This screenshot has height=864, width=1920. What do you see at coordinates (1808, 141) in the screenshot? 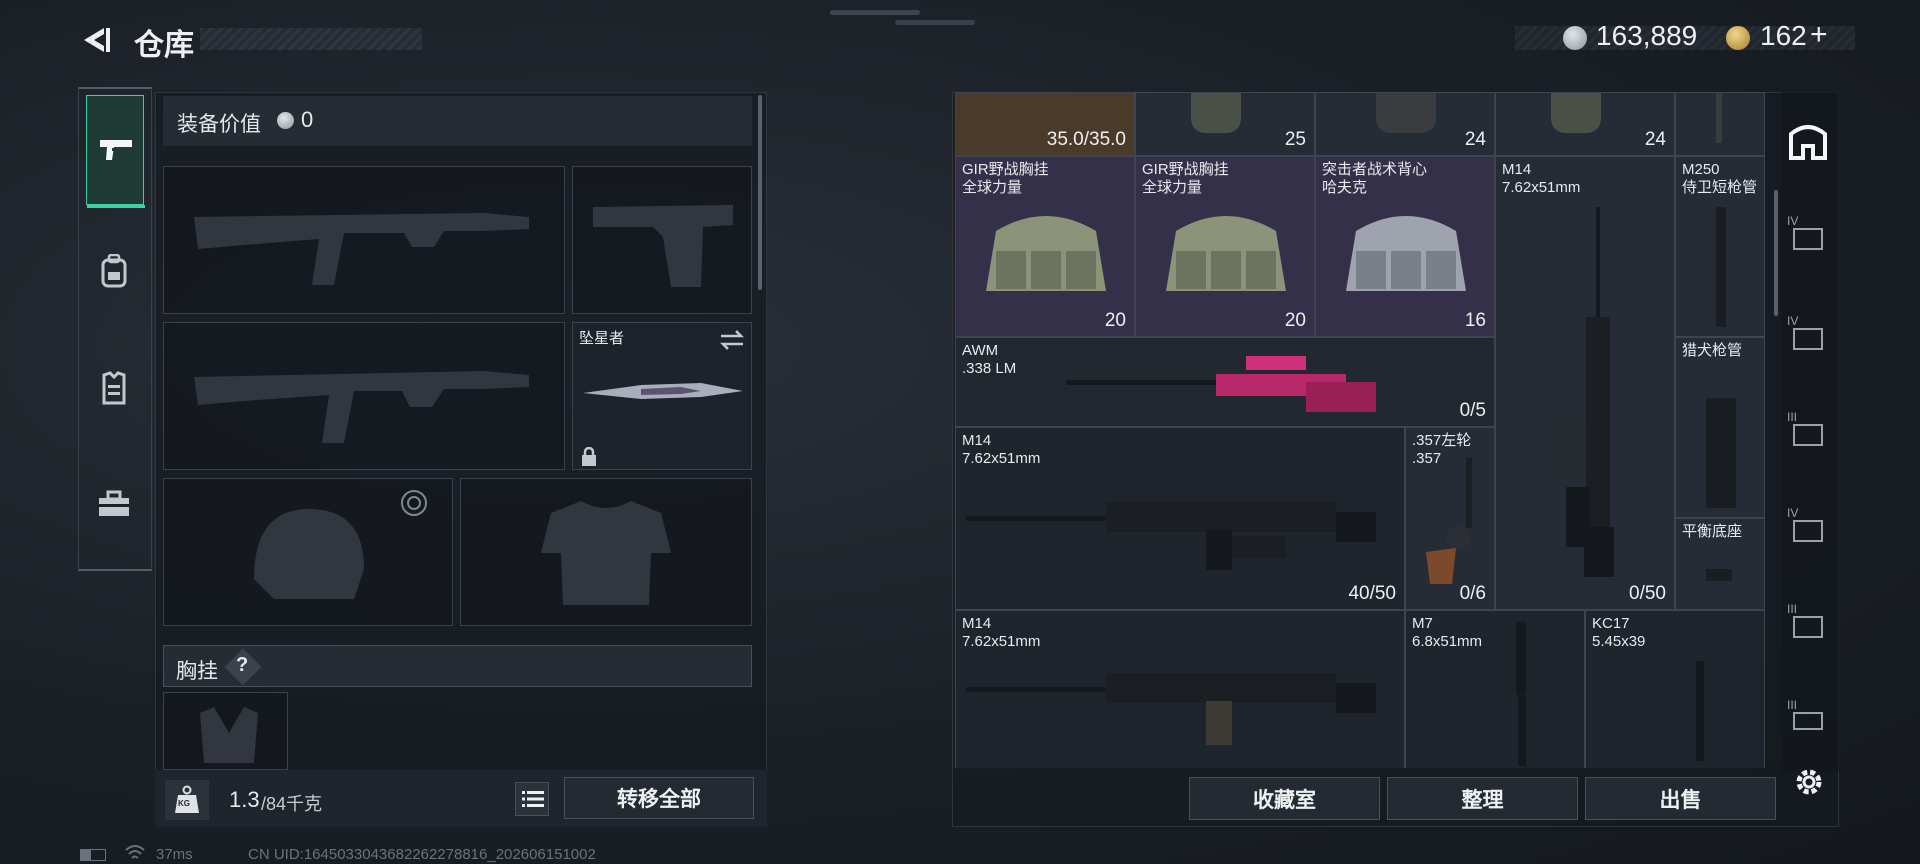
I see `filter-all-button` at bounding box center [1808, 141].